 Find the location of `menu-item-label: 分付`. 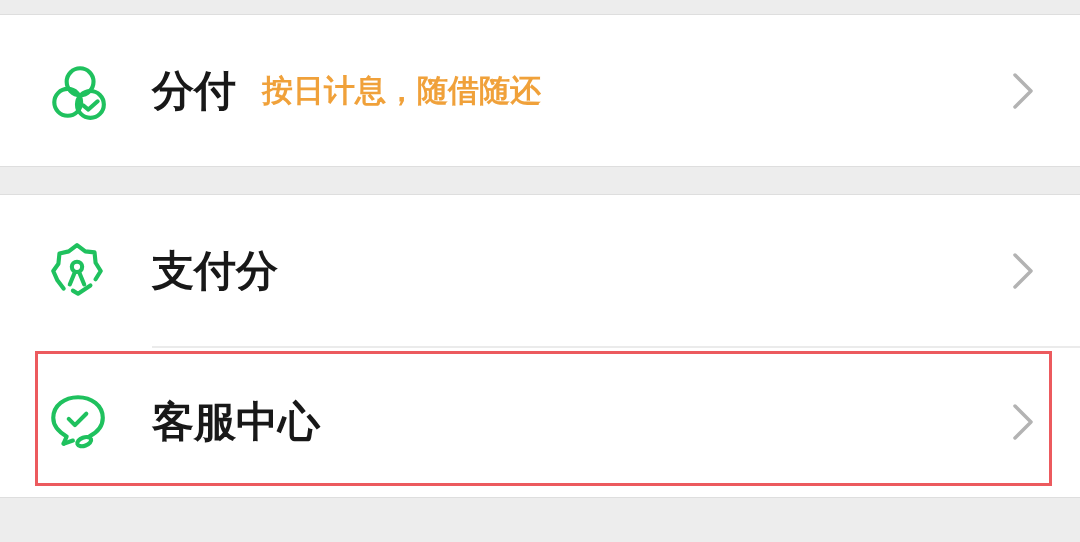

menu-item-label: 分付 is located at coordinates (194, 90).